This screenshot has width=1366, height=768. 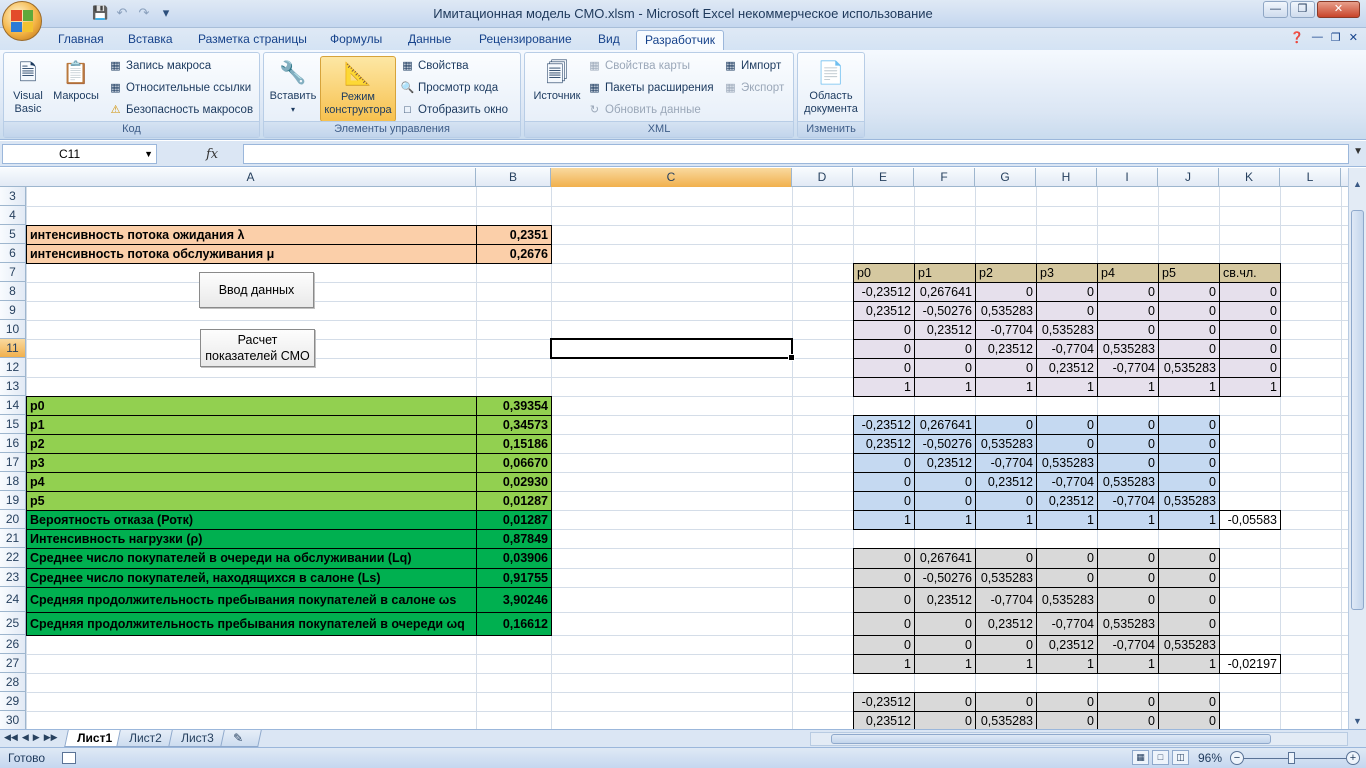 I want to click on row-header-13: 13, so click(x=13, y=386).